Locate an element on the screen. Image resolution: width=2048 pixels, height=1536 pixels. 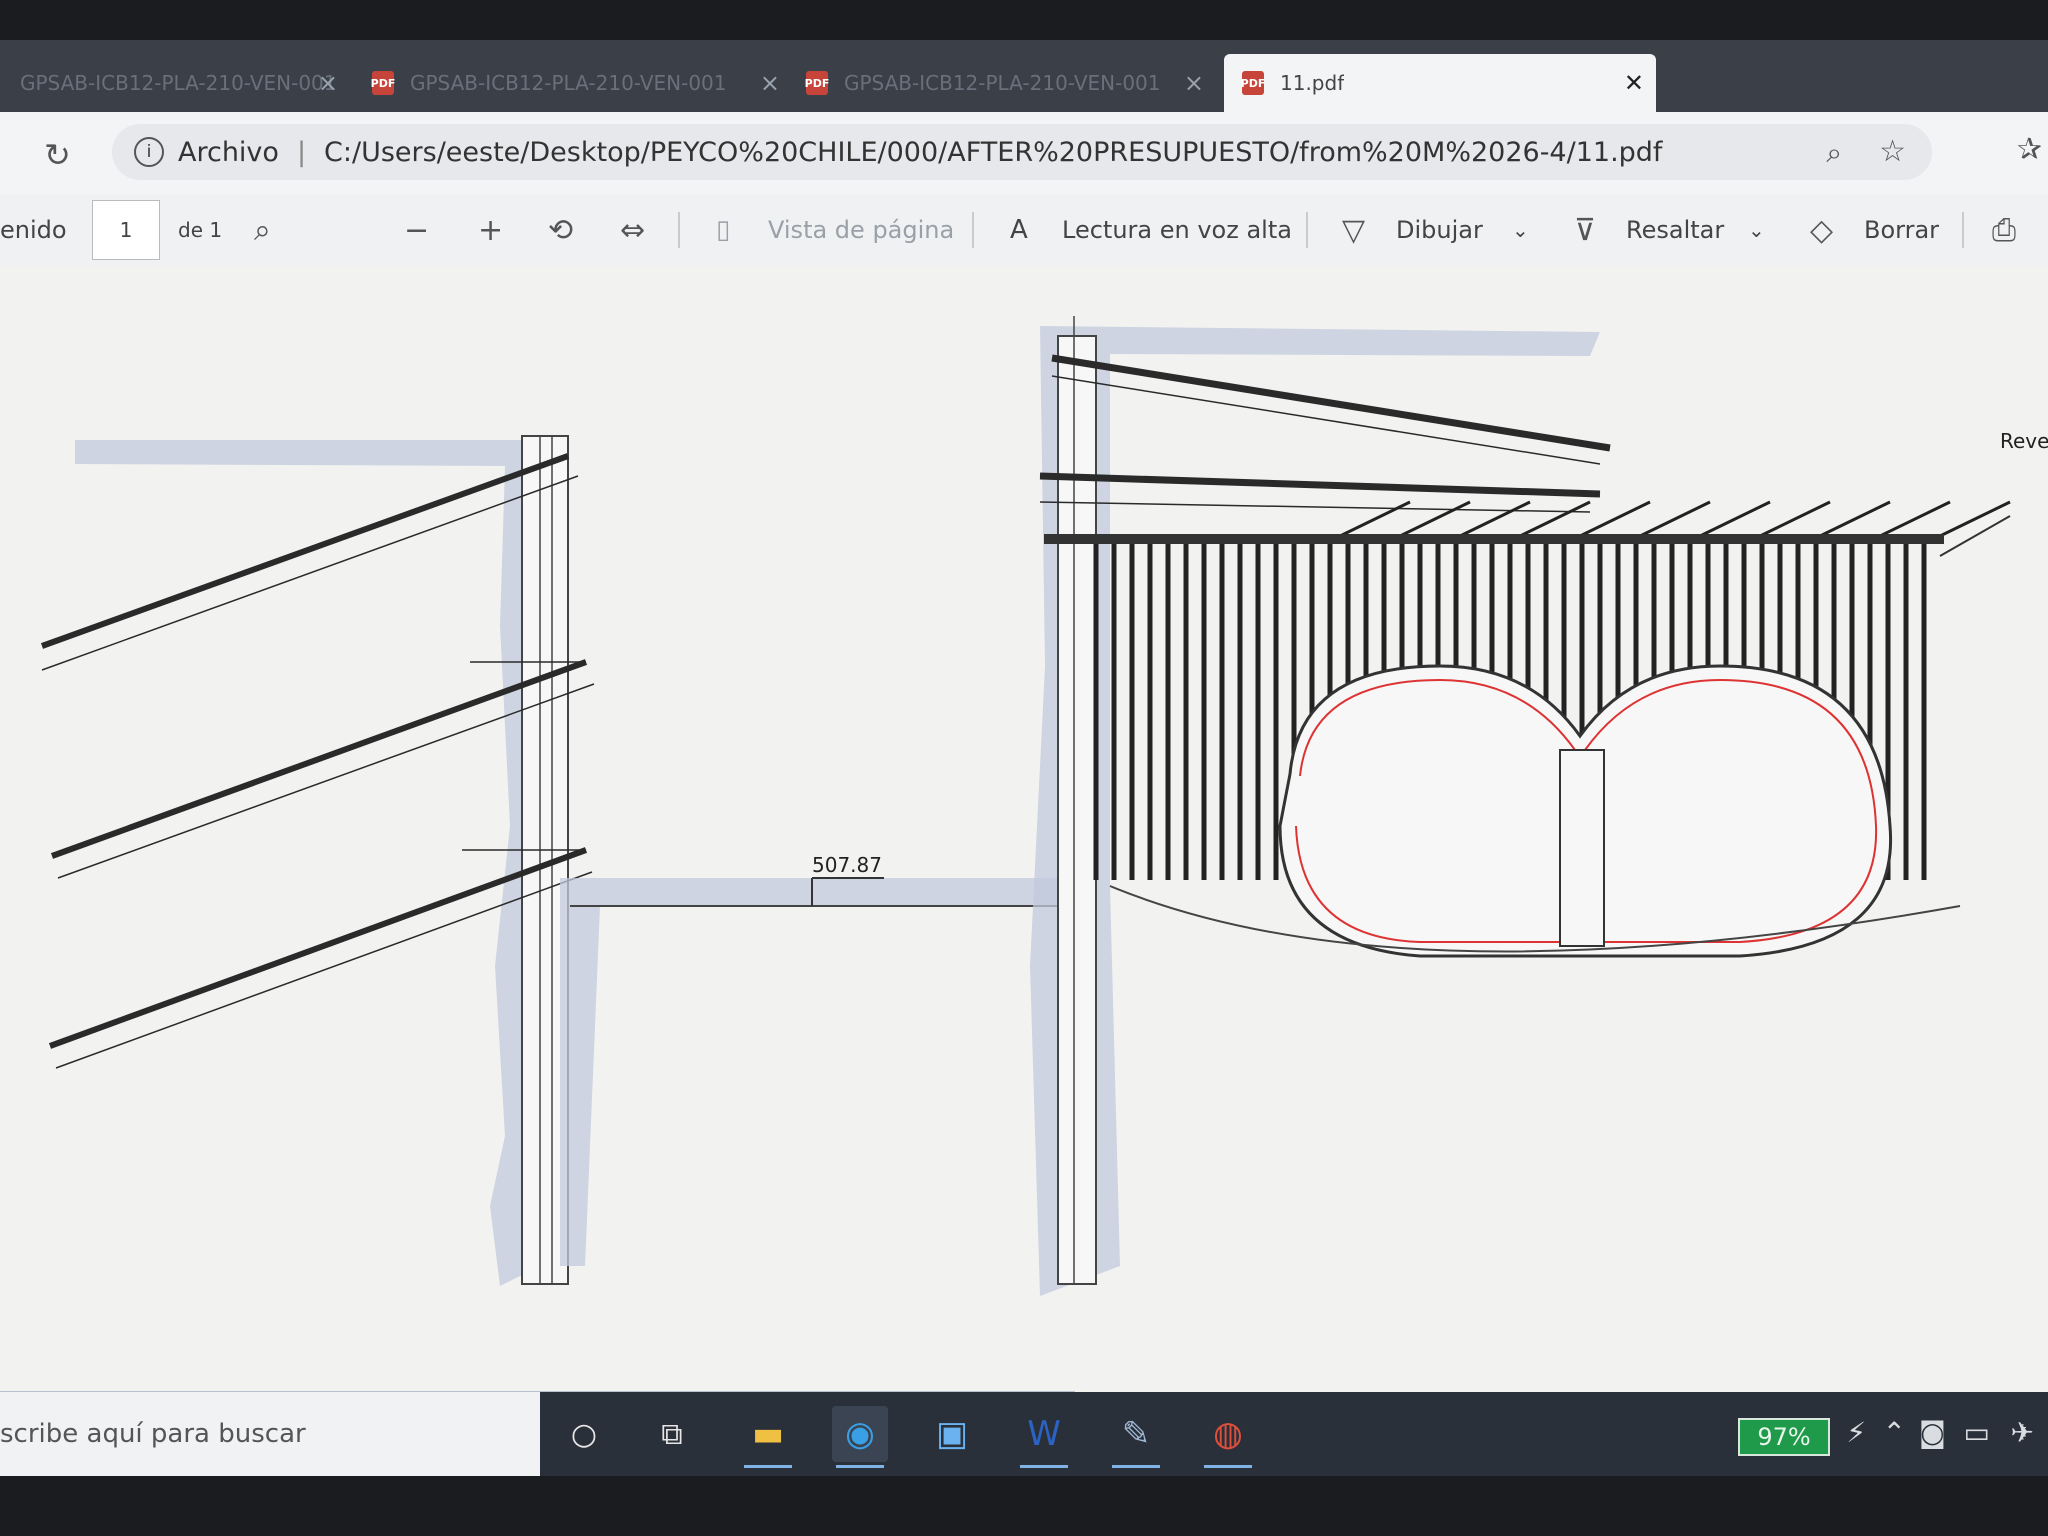
zoom-in-icon: + is located at coordinates (490, 230).